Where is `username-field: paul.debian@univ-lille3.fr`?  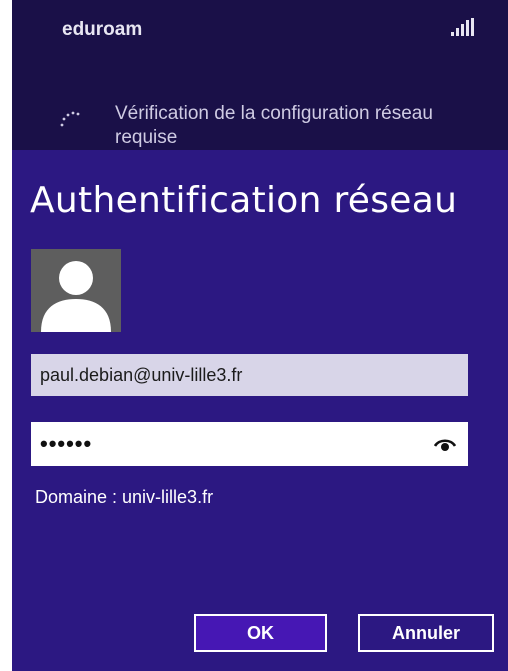
username-field: paul.debian@univ-lille3.fr is located at coordinates (249, 375).